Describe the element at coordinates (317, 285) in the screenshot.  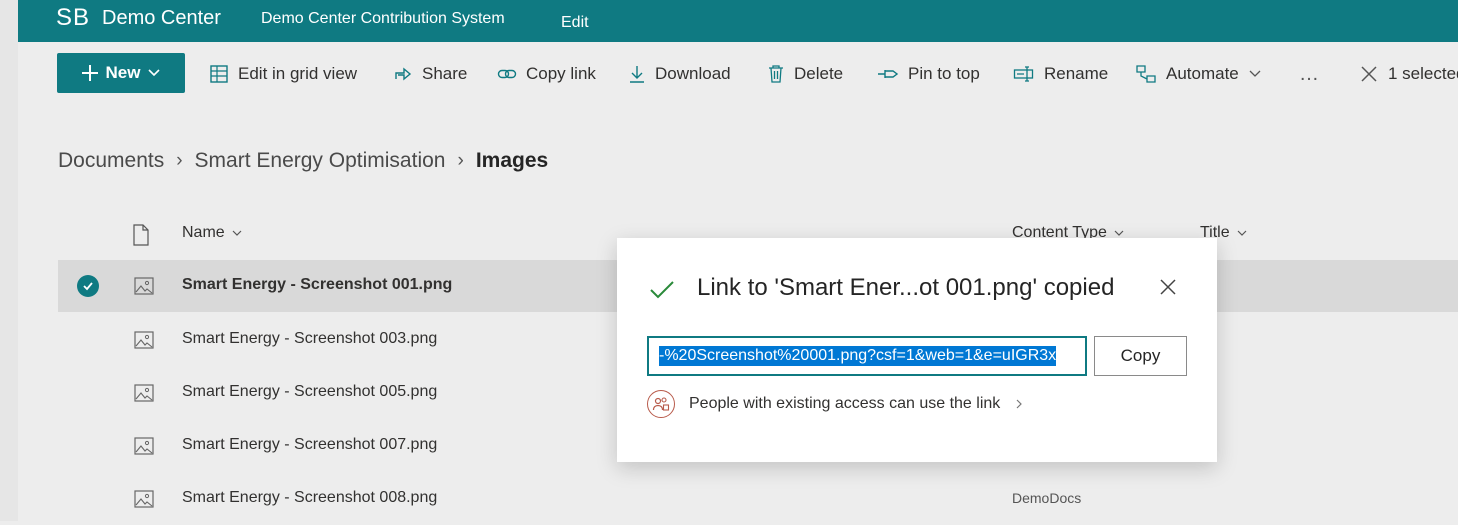
I see `file-name: Smart Energy - Screenshot 001.png` at that location.